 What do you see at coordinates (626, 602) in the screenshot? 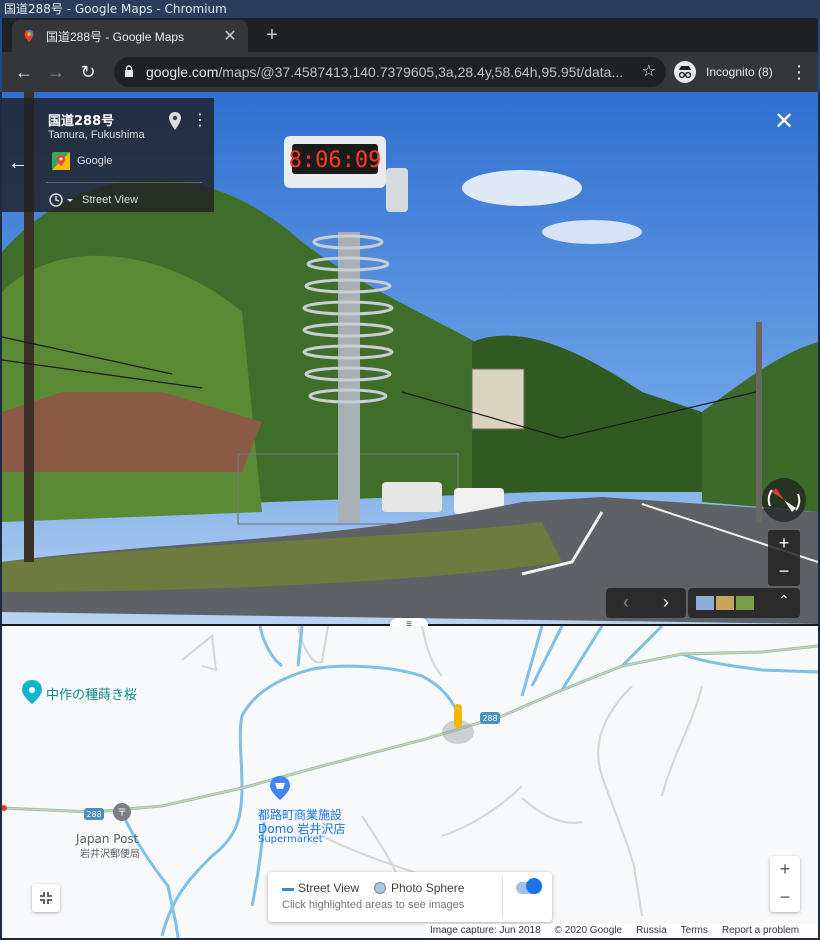
I see `prev-photo-button: ‹` at bounding box center [626, 602].